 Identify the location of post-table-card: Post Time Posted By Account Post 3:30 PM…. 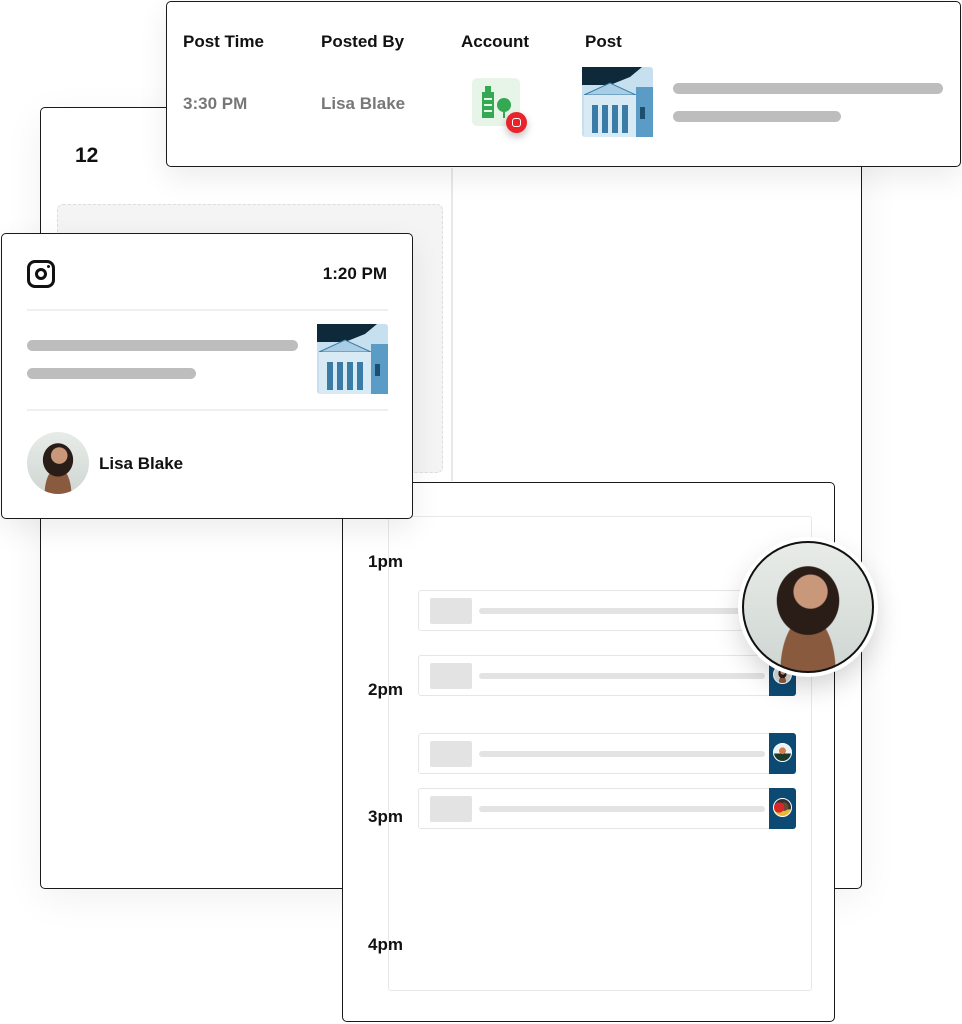
(563, 84).